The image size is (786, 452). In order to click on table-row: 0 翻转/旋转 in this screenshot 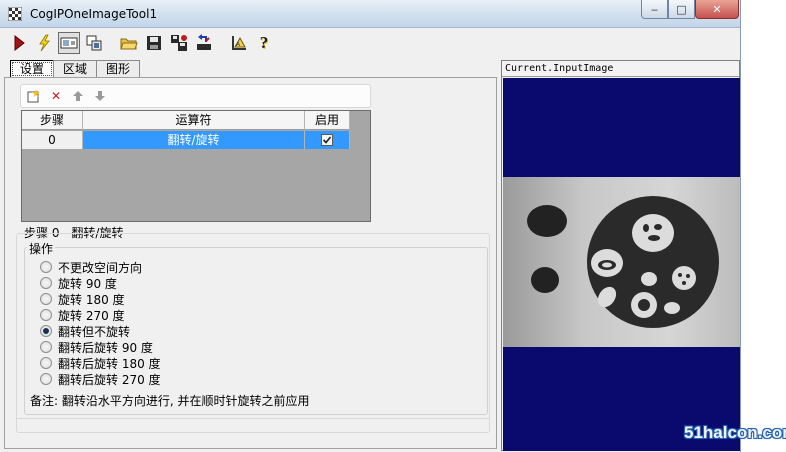, I will do `click(186, 140)`.